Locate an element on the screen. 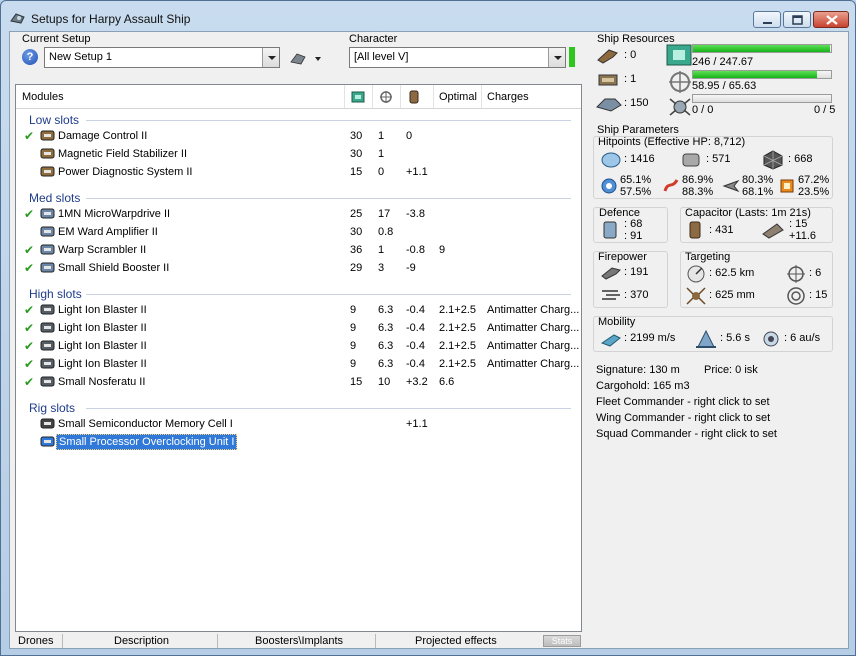  header-optimal: Optimal is located at coordinates (458, 97).